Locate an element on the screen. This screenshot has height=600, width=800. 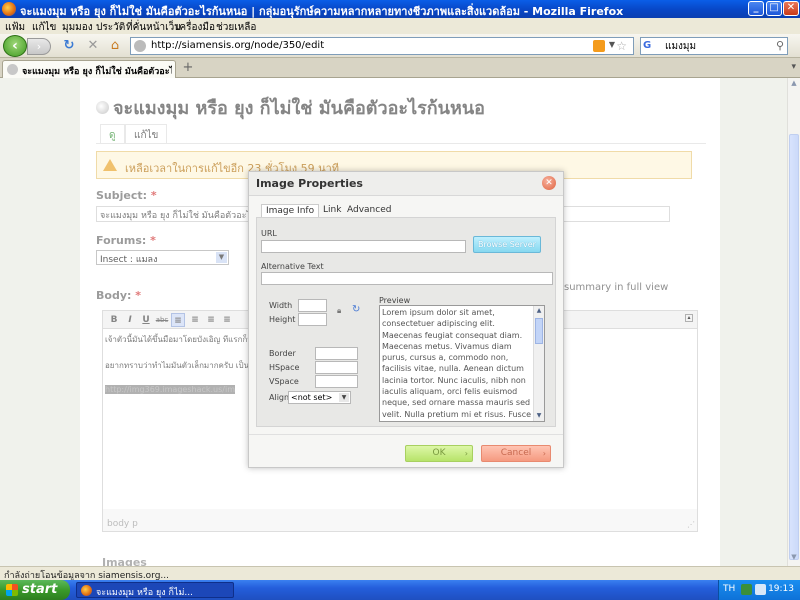
minimize-button: _ is located at coordinates (756, 8).